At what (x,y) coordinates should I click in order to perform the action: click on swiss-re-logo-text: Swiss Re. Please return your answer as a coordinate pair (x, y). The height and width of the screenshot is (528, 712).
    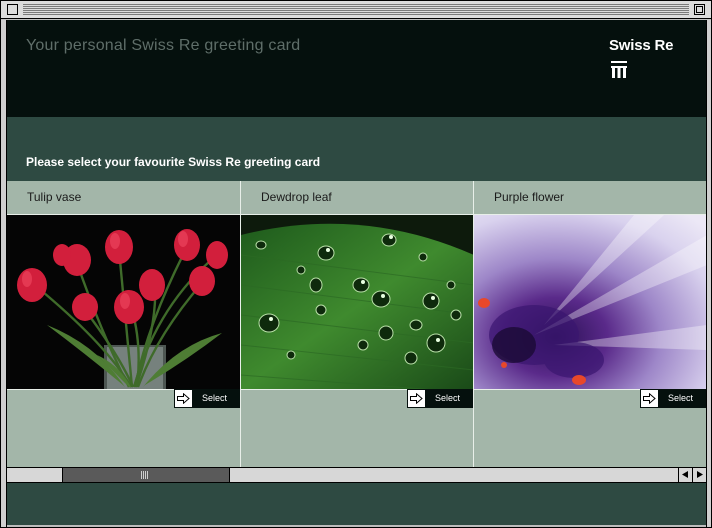
    Looking at the image, I should click on (641, 45).